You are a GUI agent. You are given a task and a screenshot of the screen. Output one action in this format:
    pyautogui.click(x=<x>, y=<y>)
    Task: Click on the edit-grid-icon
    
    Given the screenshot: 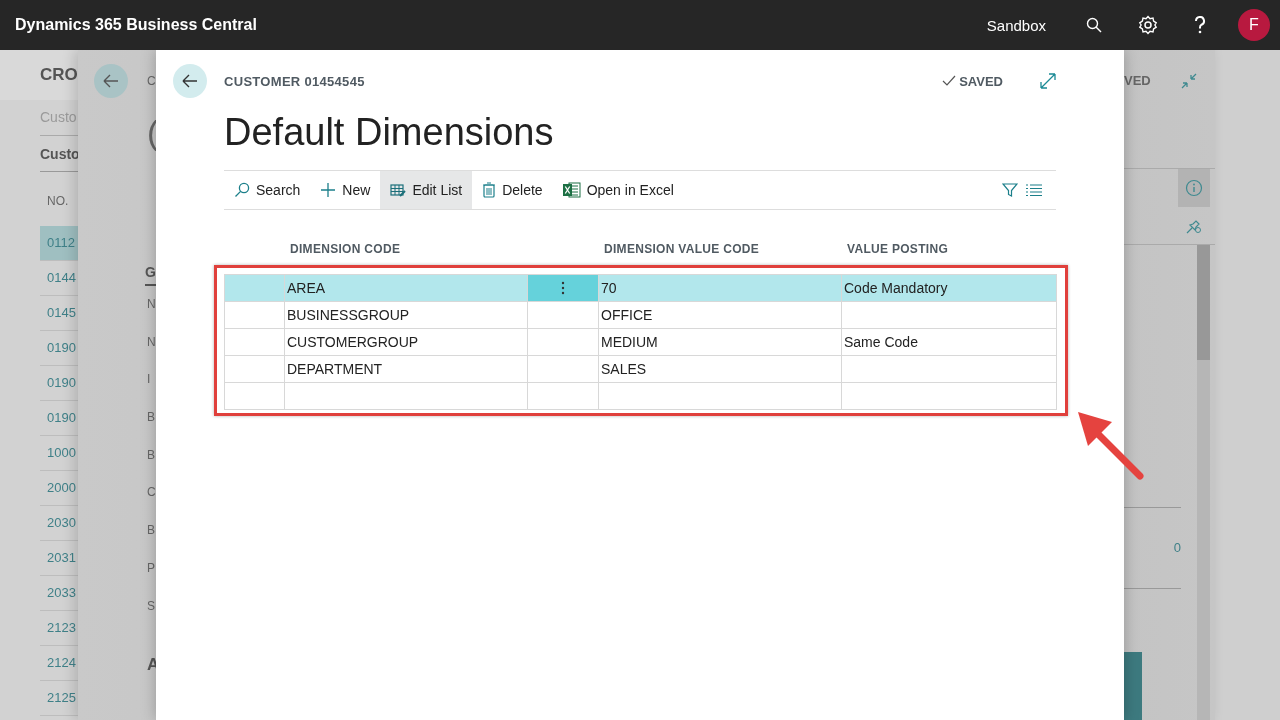 What is the action you would take?
    pyautogui.click(x=398, y=190)
    